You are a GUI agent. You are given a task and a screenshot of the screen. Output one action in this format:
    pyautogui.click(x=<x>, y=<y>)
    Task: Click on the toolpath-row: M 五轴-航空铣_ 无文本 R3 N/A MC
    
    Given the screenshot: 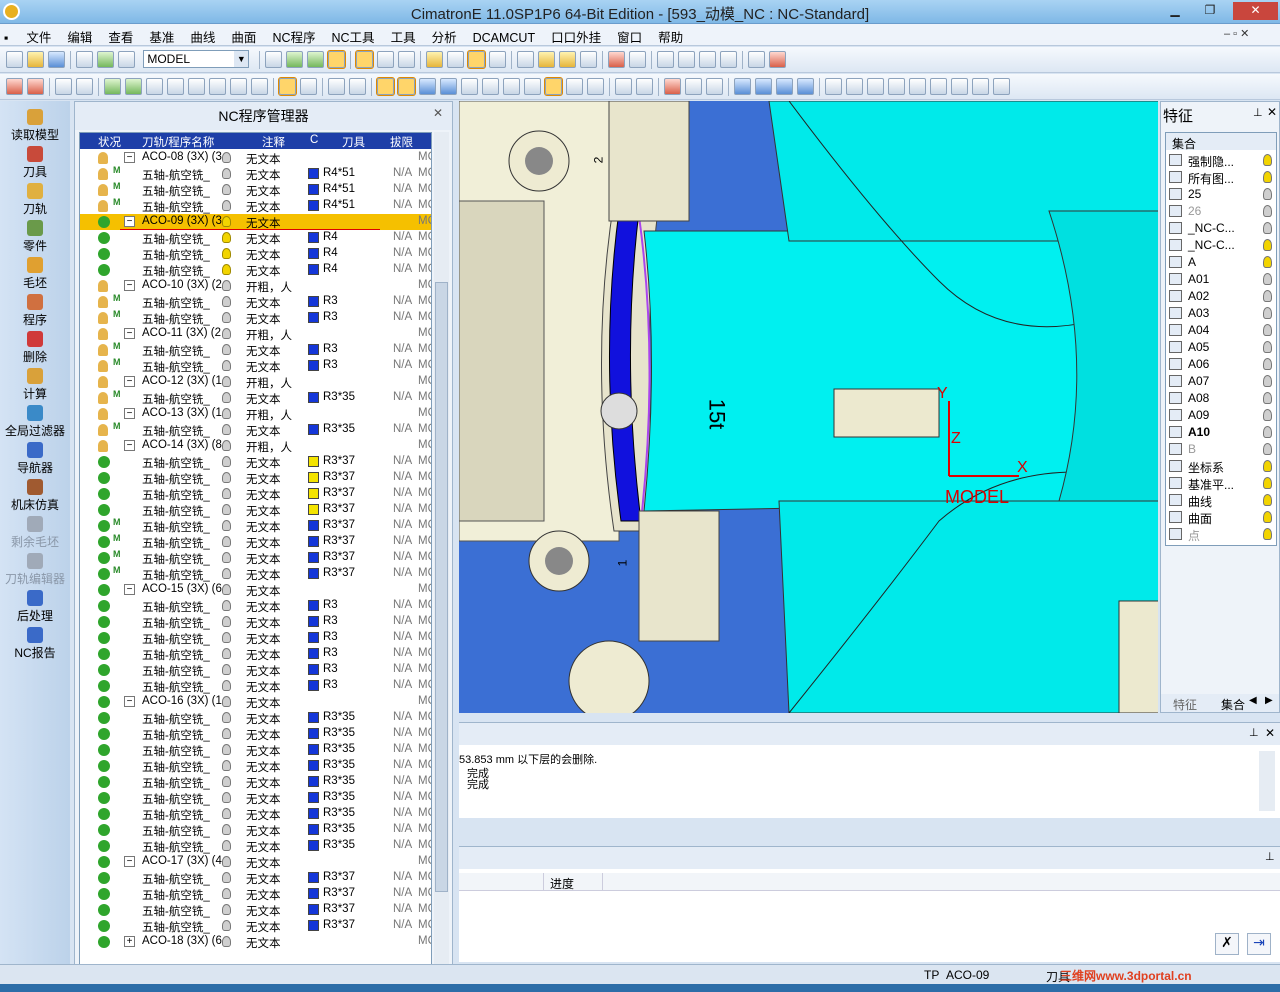 What is the action you would take?
    pyautogui.click(x=255, y=317)
    